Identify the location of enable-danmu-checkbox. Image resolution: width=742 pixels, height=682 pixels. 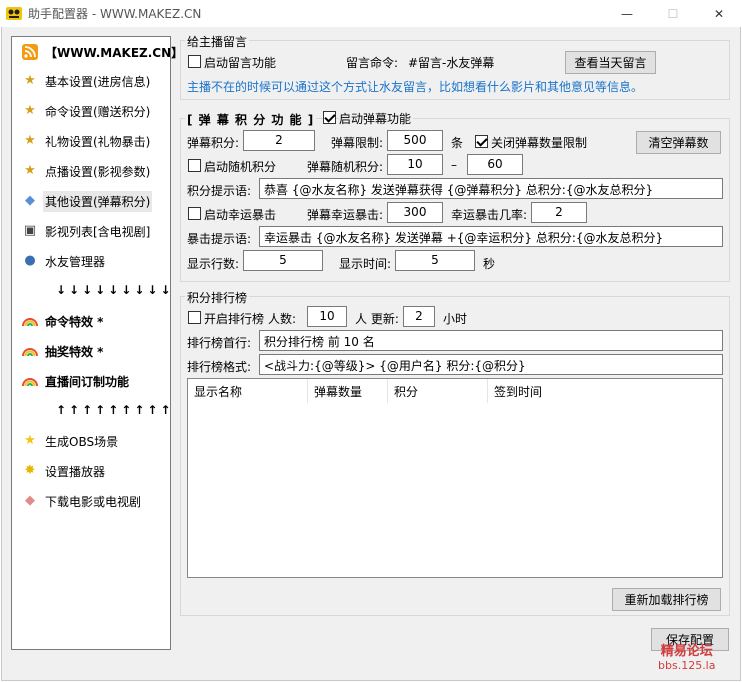
(329, 117).